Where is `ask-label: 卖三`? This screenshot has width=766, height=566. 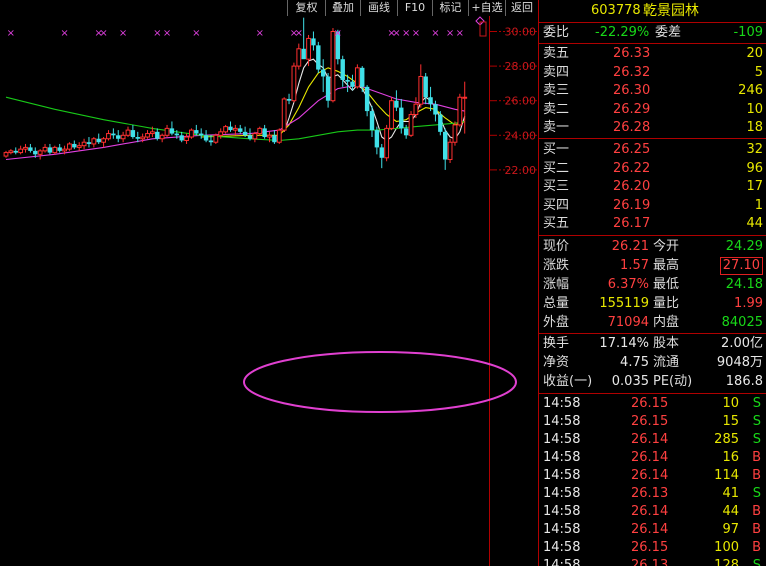 ask-label: 卖三 is located at coordinates (556, 91).